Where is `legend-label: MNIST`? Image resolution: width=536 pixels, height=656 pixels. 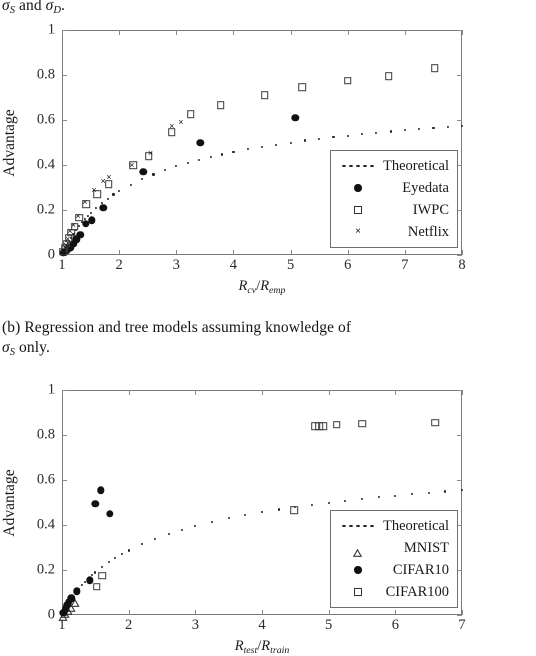
legend-label: MNIST is located at coordinates (426, 547).